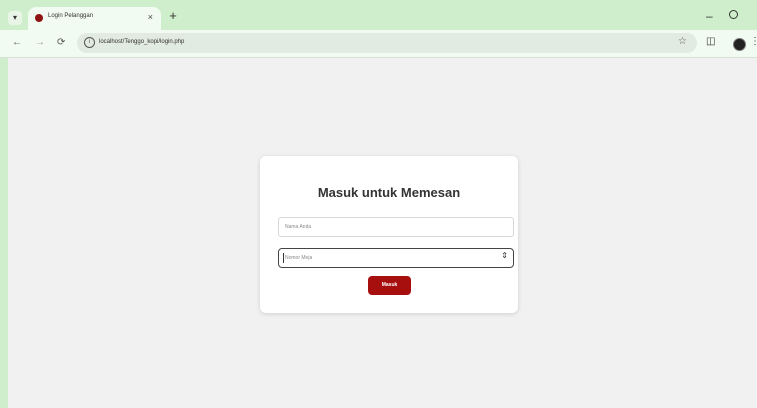 The height and width of the screenshot is (408, 757). What do you see at coordinates (387, 43) in the screenshot?
I see `address-bar: i localhost/Tenggo_kopi/login.php ☆` at bounding box center [387, 43].